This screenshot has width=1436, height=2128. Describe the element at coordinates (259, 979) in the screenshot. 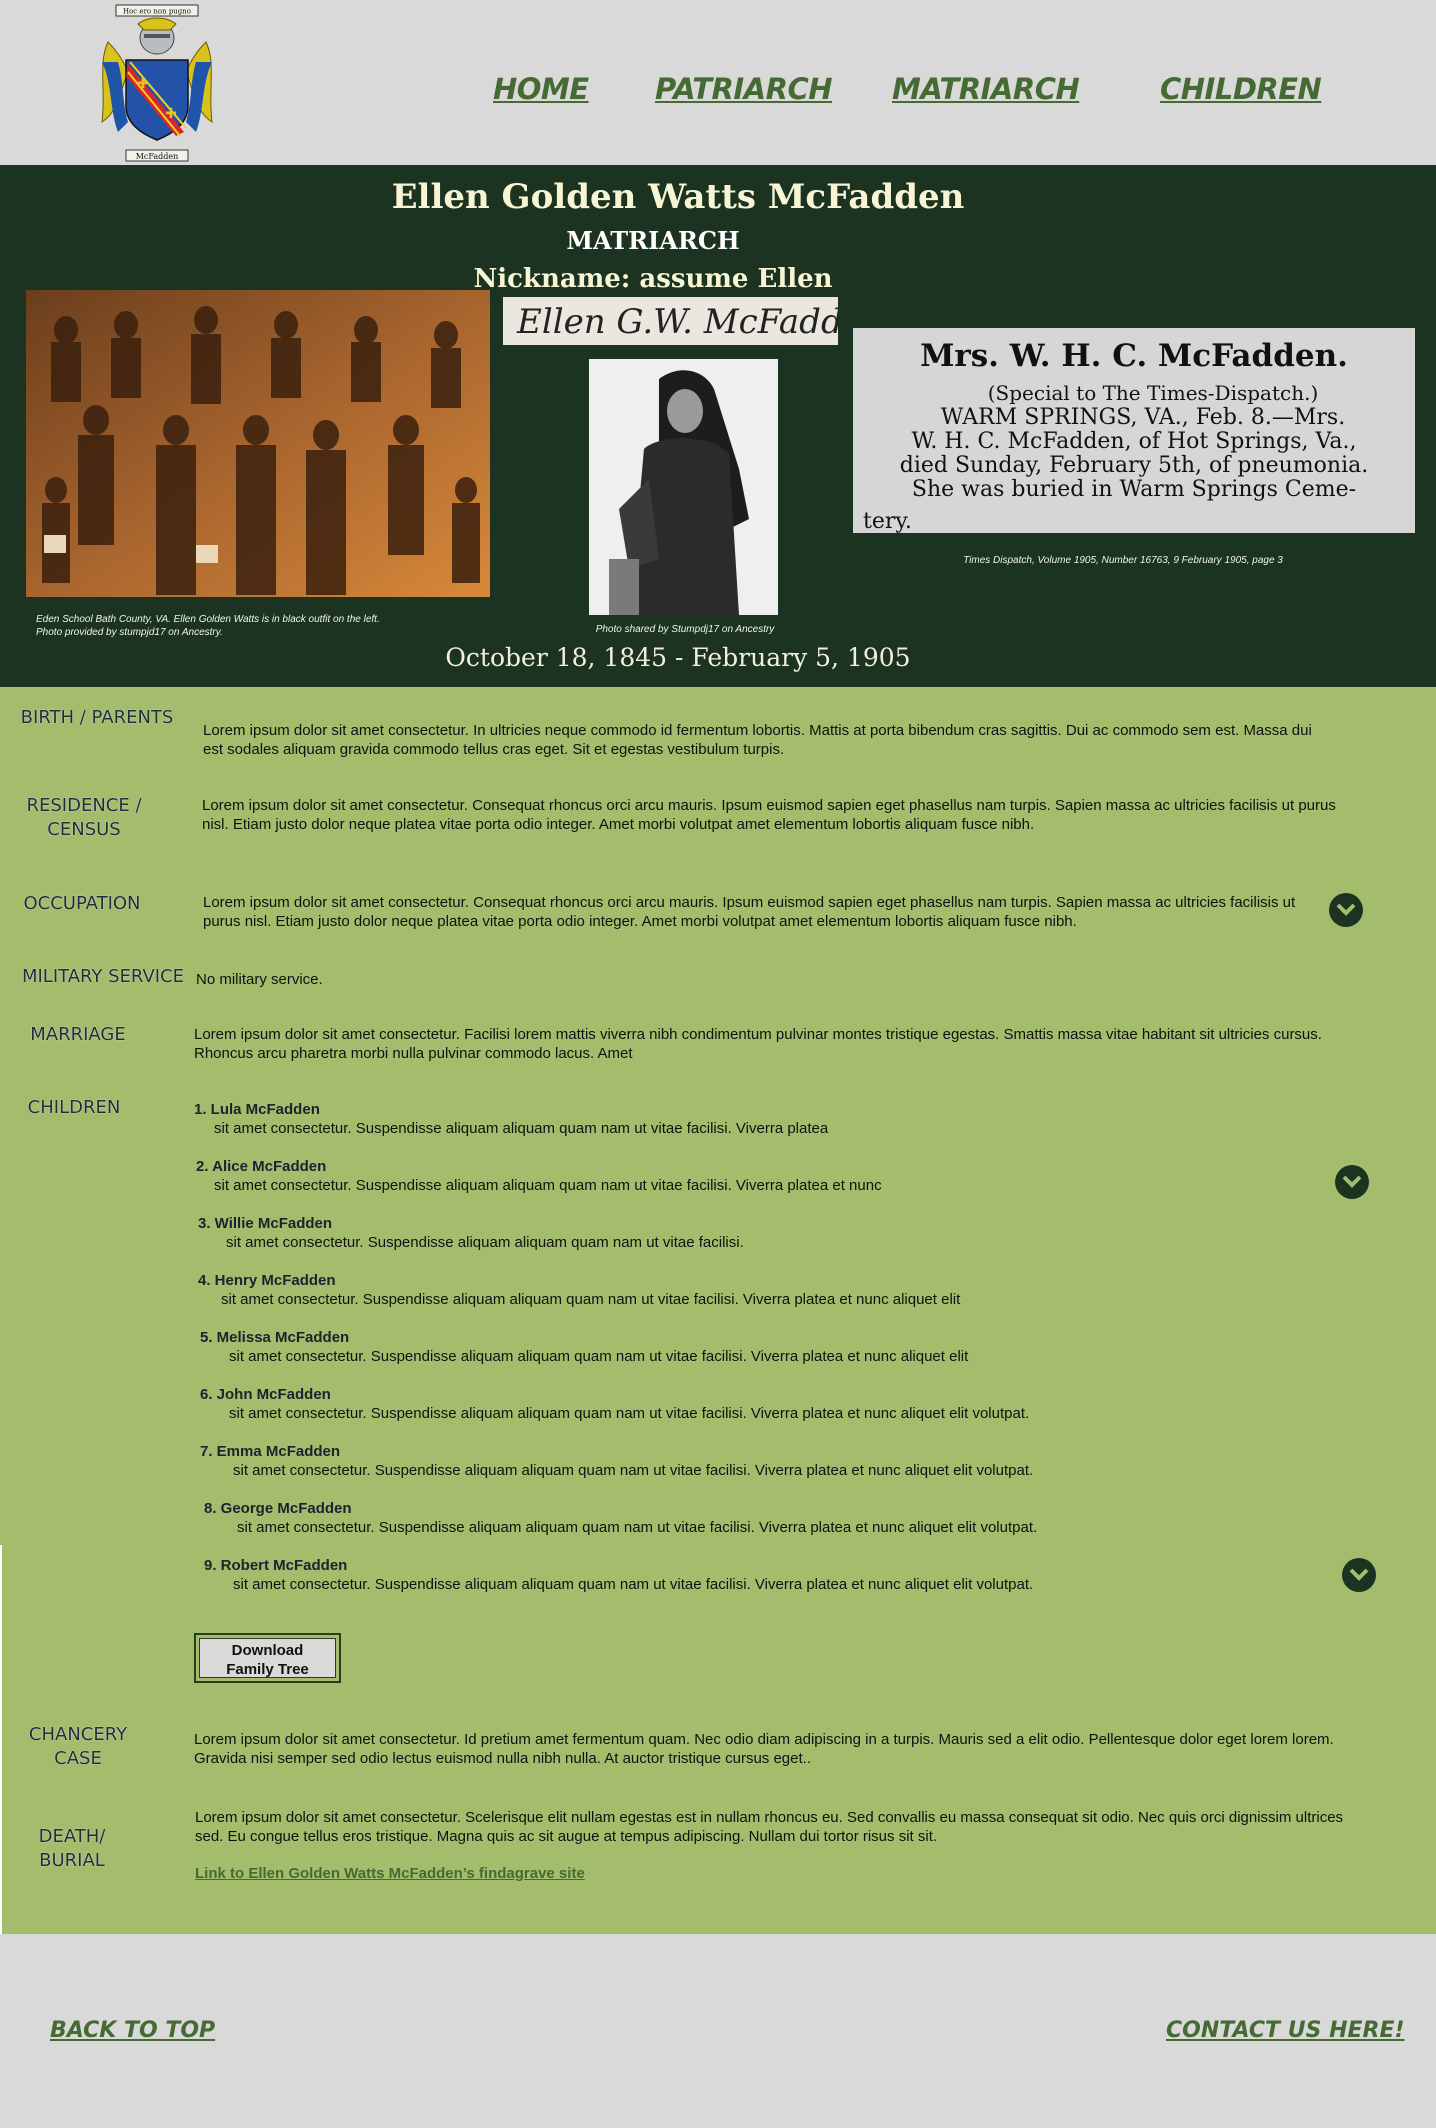

I see `military-service-text: No military service.` at that location.